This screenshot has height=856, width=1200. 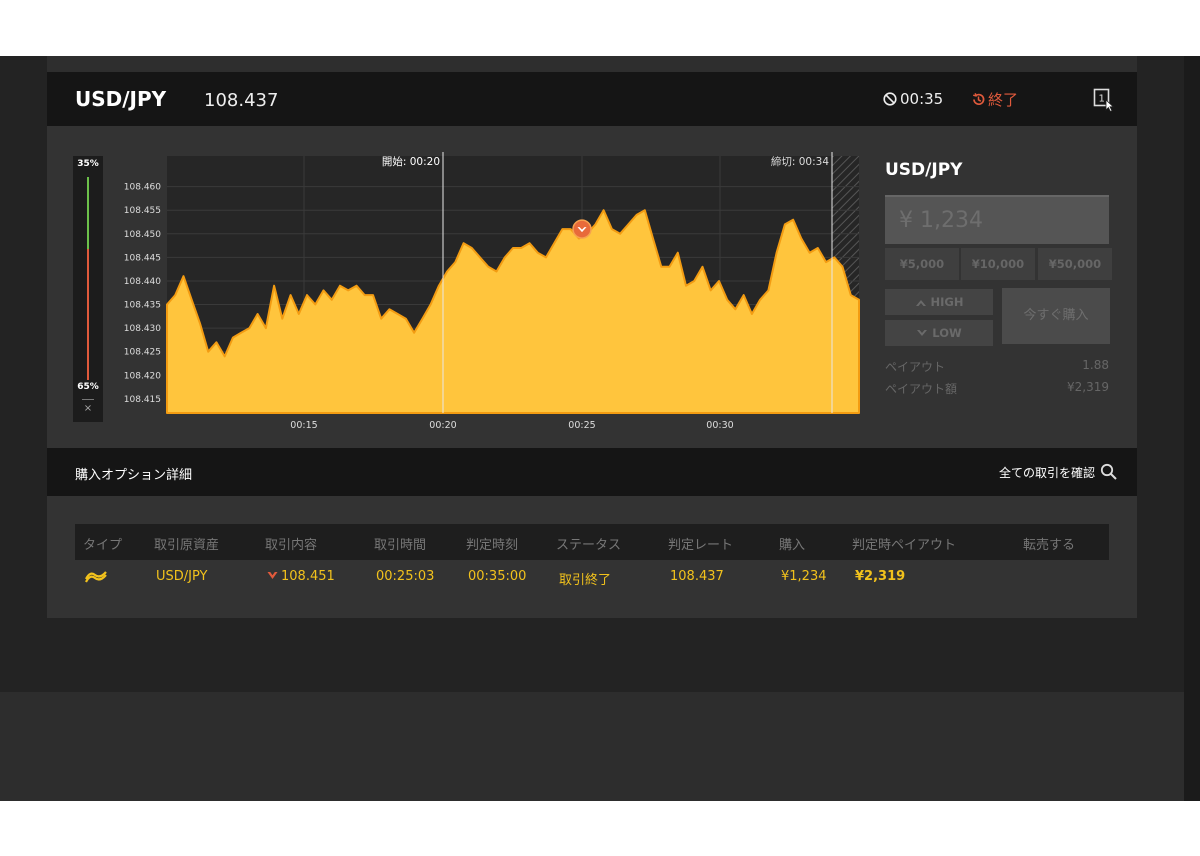 What do you see at coordinates (303, 425) in the screenshot?
I see `x-tick-label: 00:15` at bounding box center [303, 425].